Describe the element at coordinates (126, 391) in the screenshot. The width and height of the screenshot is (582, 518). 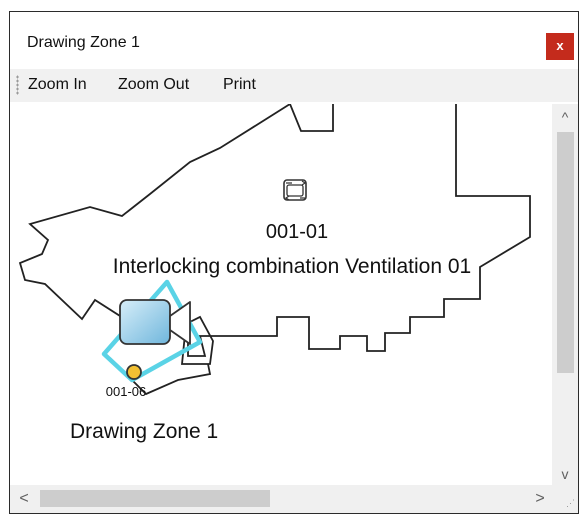
I see `sensor-id-label: 001-06` at that location.